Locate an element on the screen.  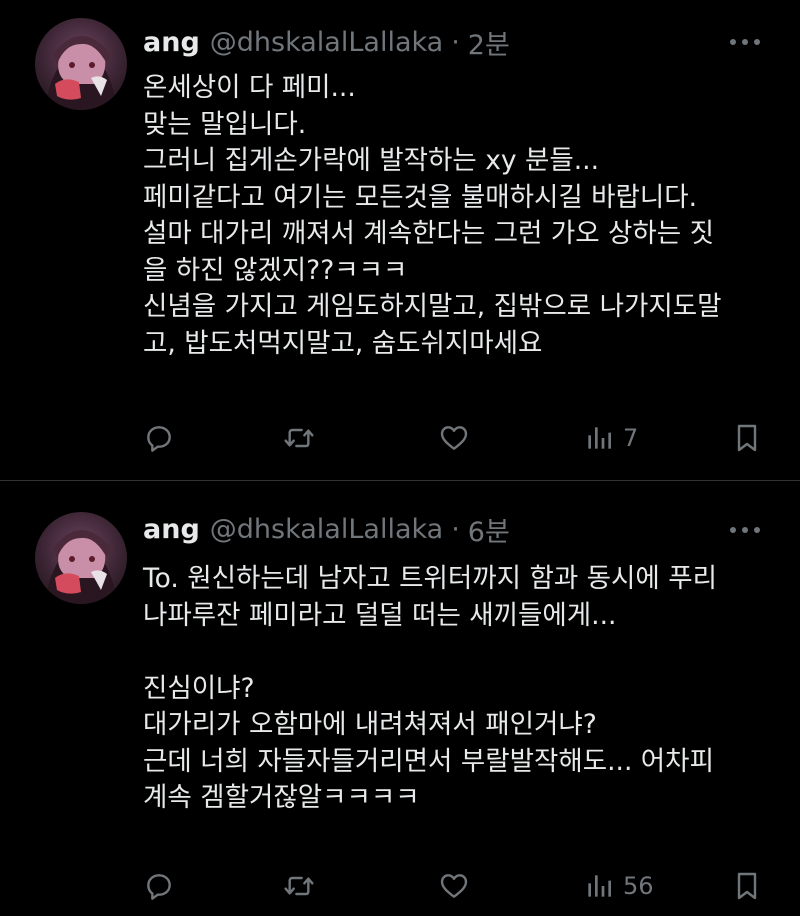
tweet-line: 고, 밥도처먹지말고, 숨도쉬지마세요 is located at coordinates (343, 343).